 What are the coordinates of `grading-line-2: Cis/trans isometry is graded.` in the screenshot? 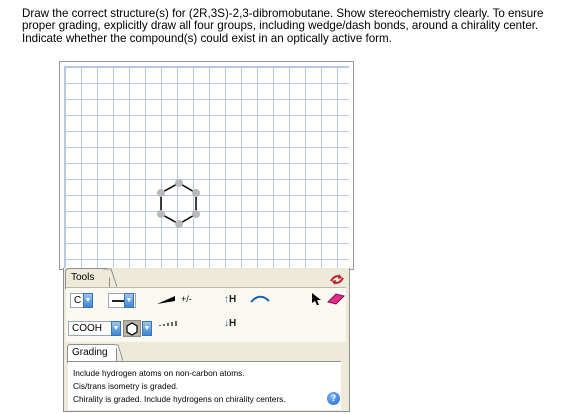 It's located at (126, 386).